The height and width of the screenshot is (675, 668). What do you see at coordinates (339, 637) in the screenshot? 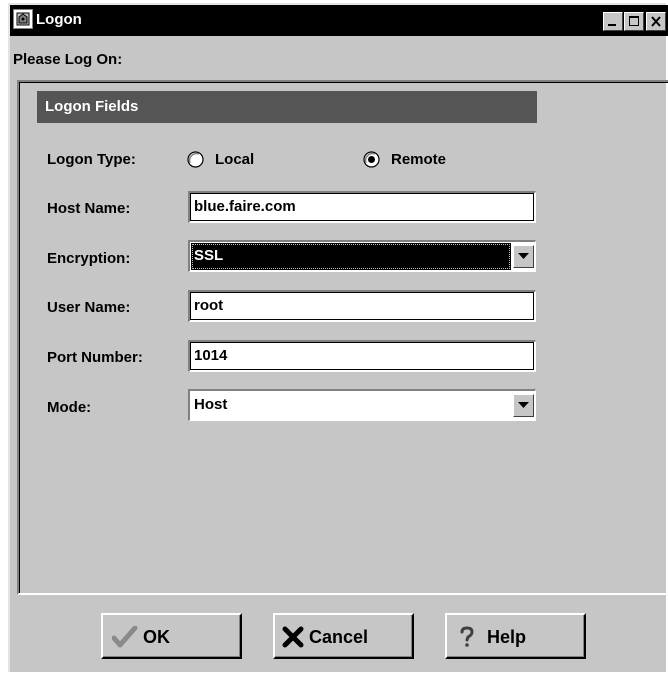
I see `cancel-button-label: Cancel` at bounding box center [339, 637].